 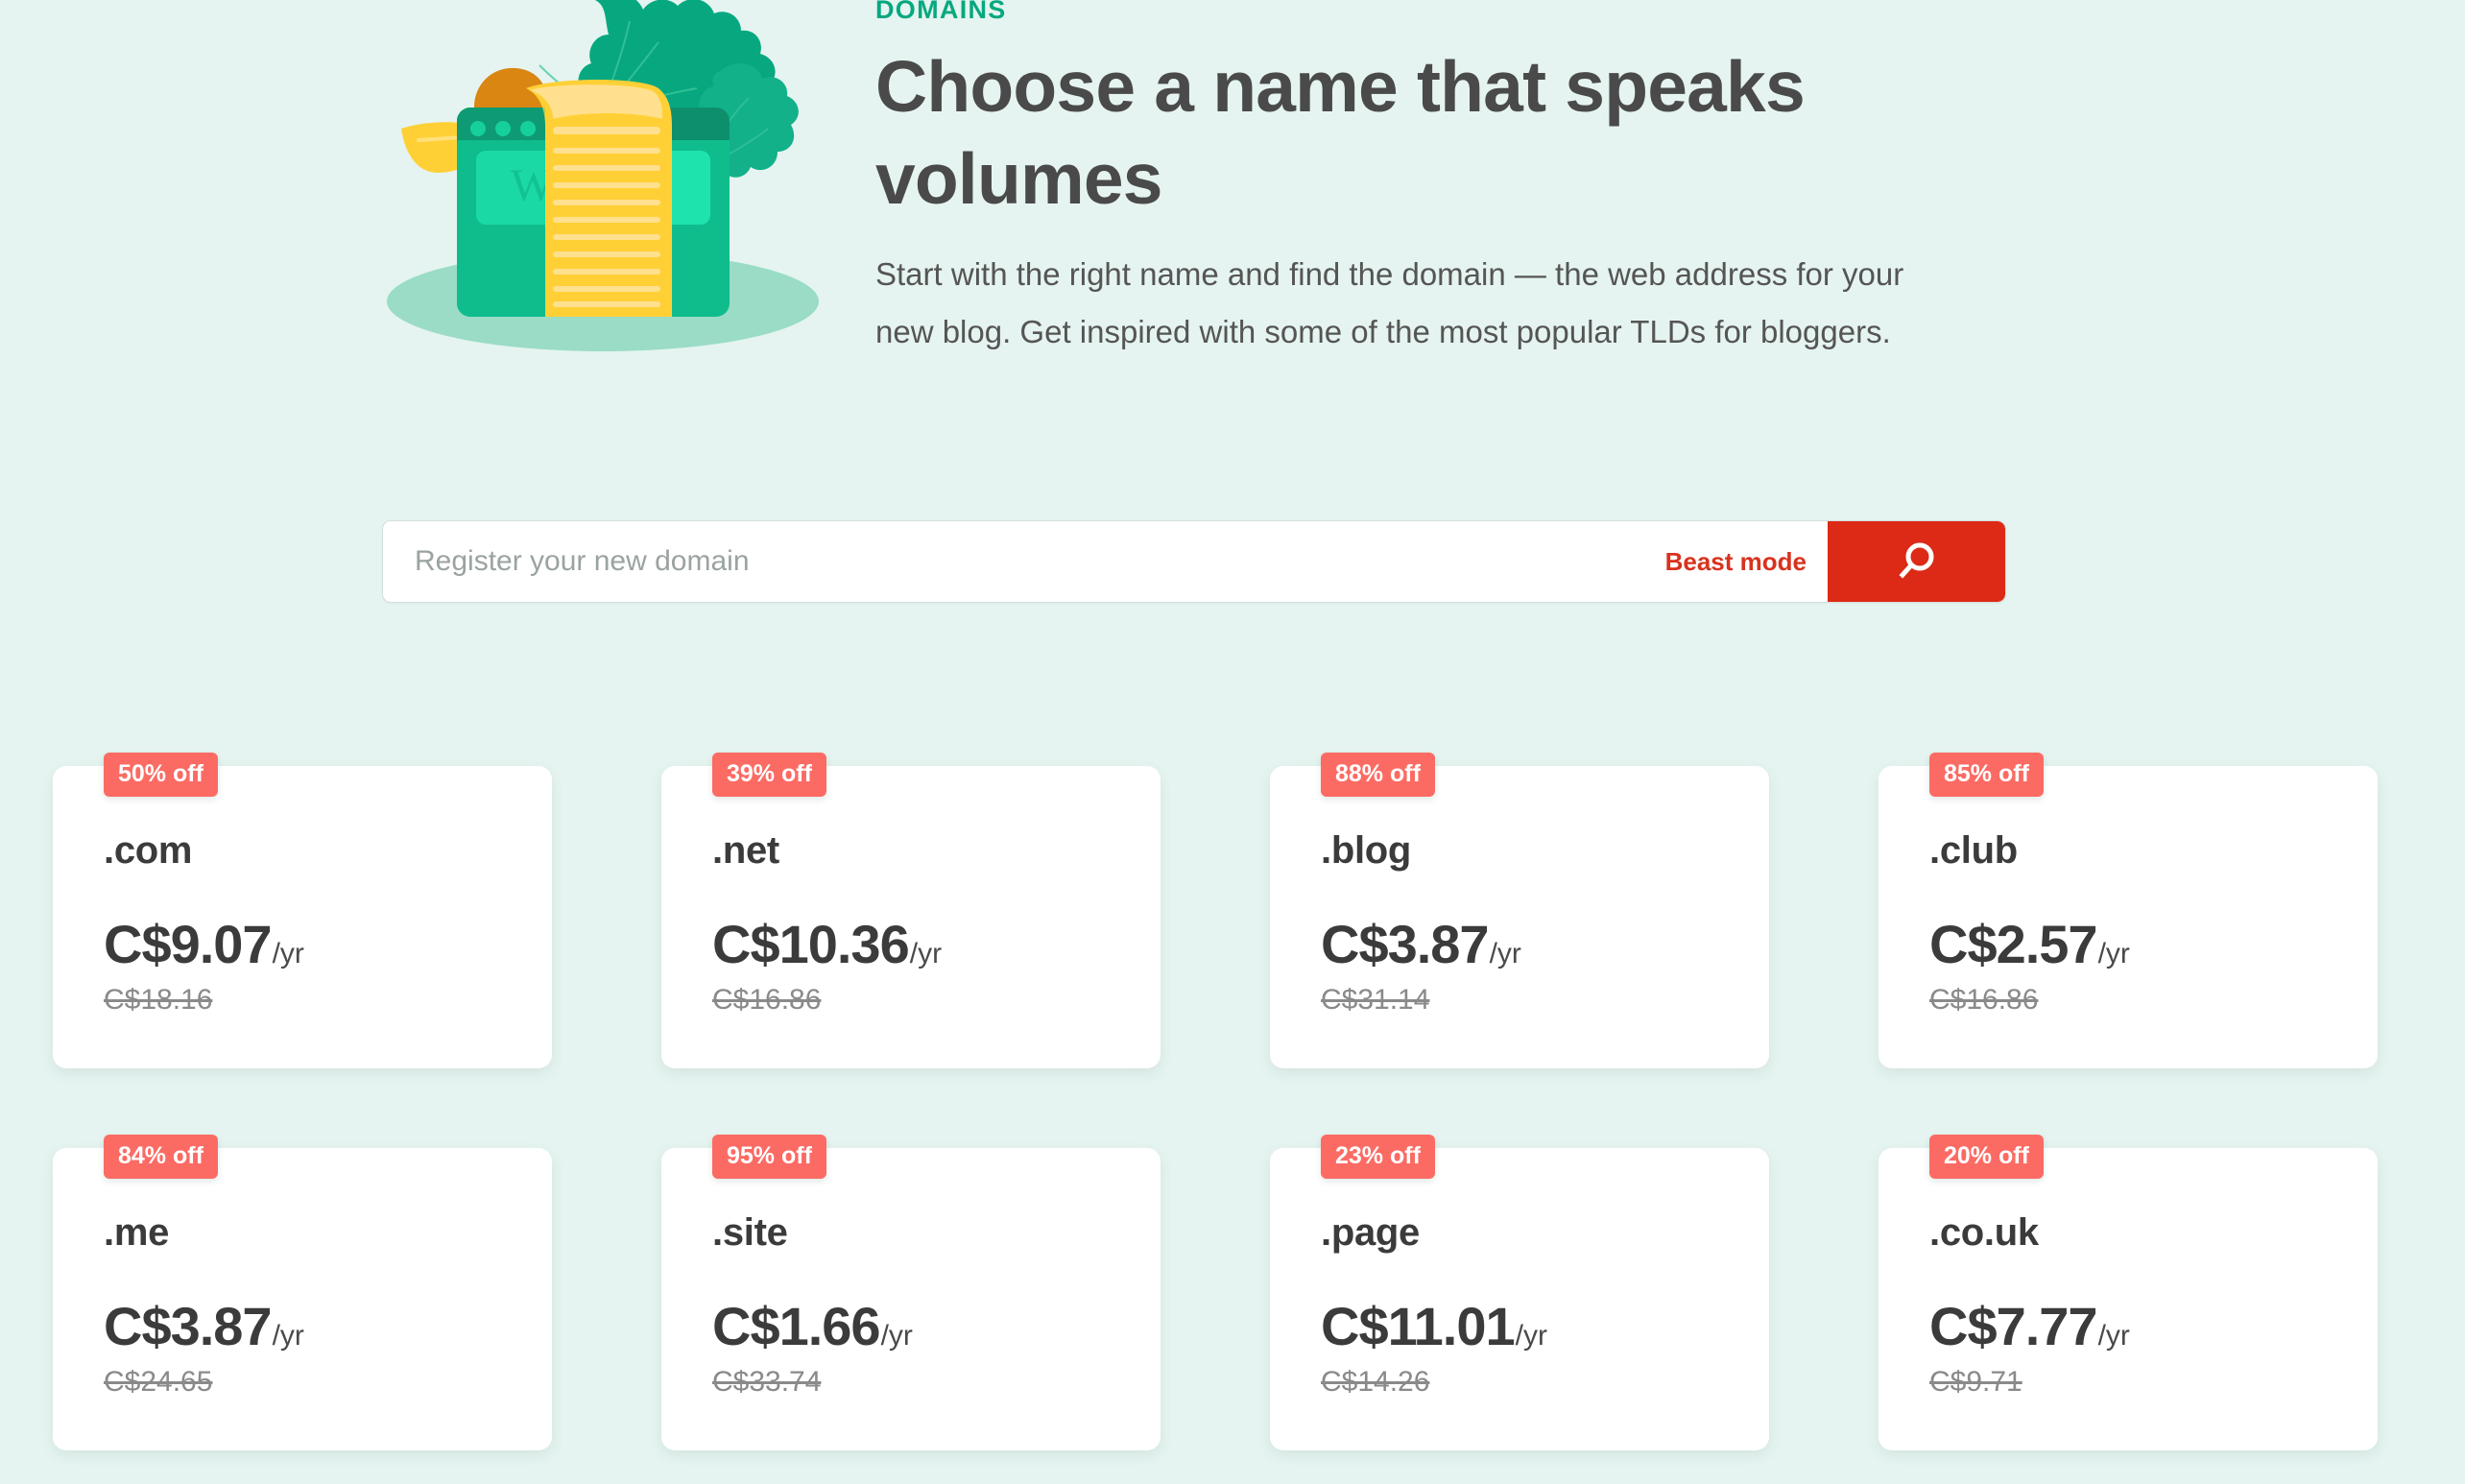 What do you see at coordinates (2139, 1326) in the screenshot?
I see `price-line: C$7.77 /yr` at bounding box center [2139, 1326].